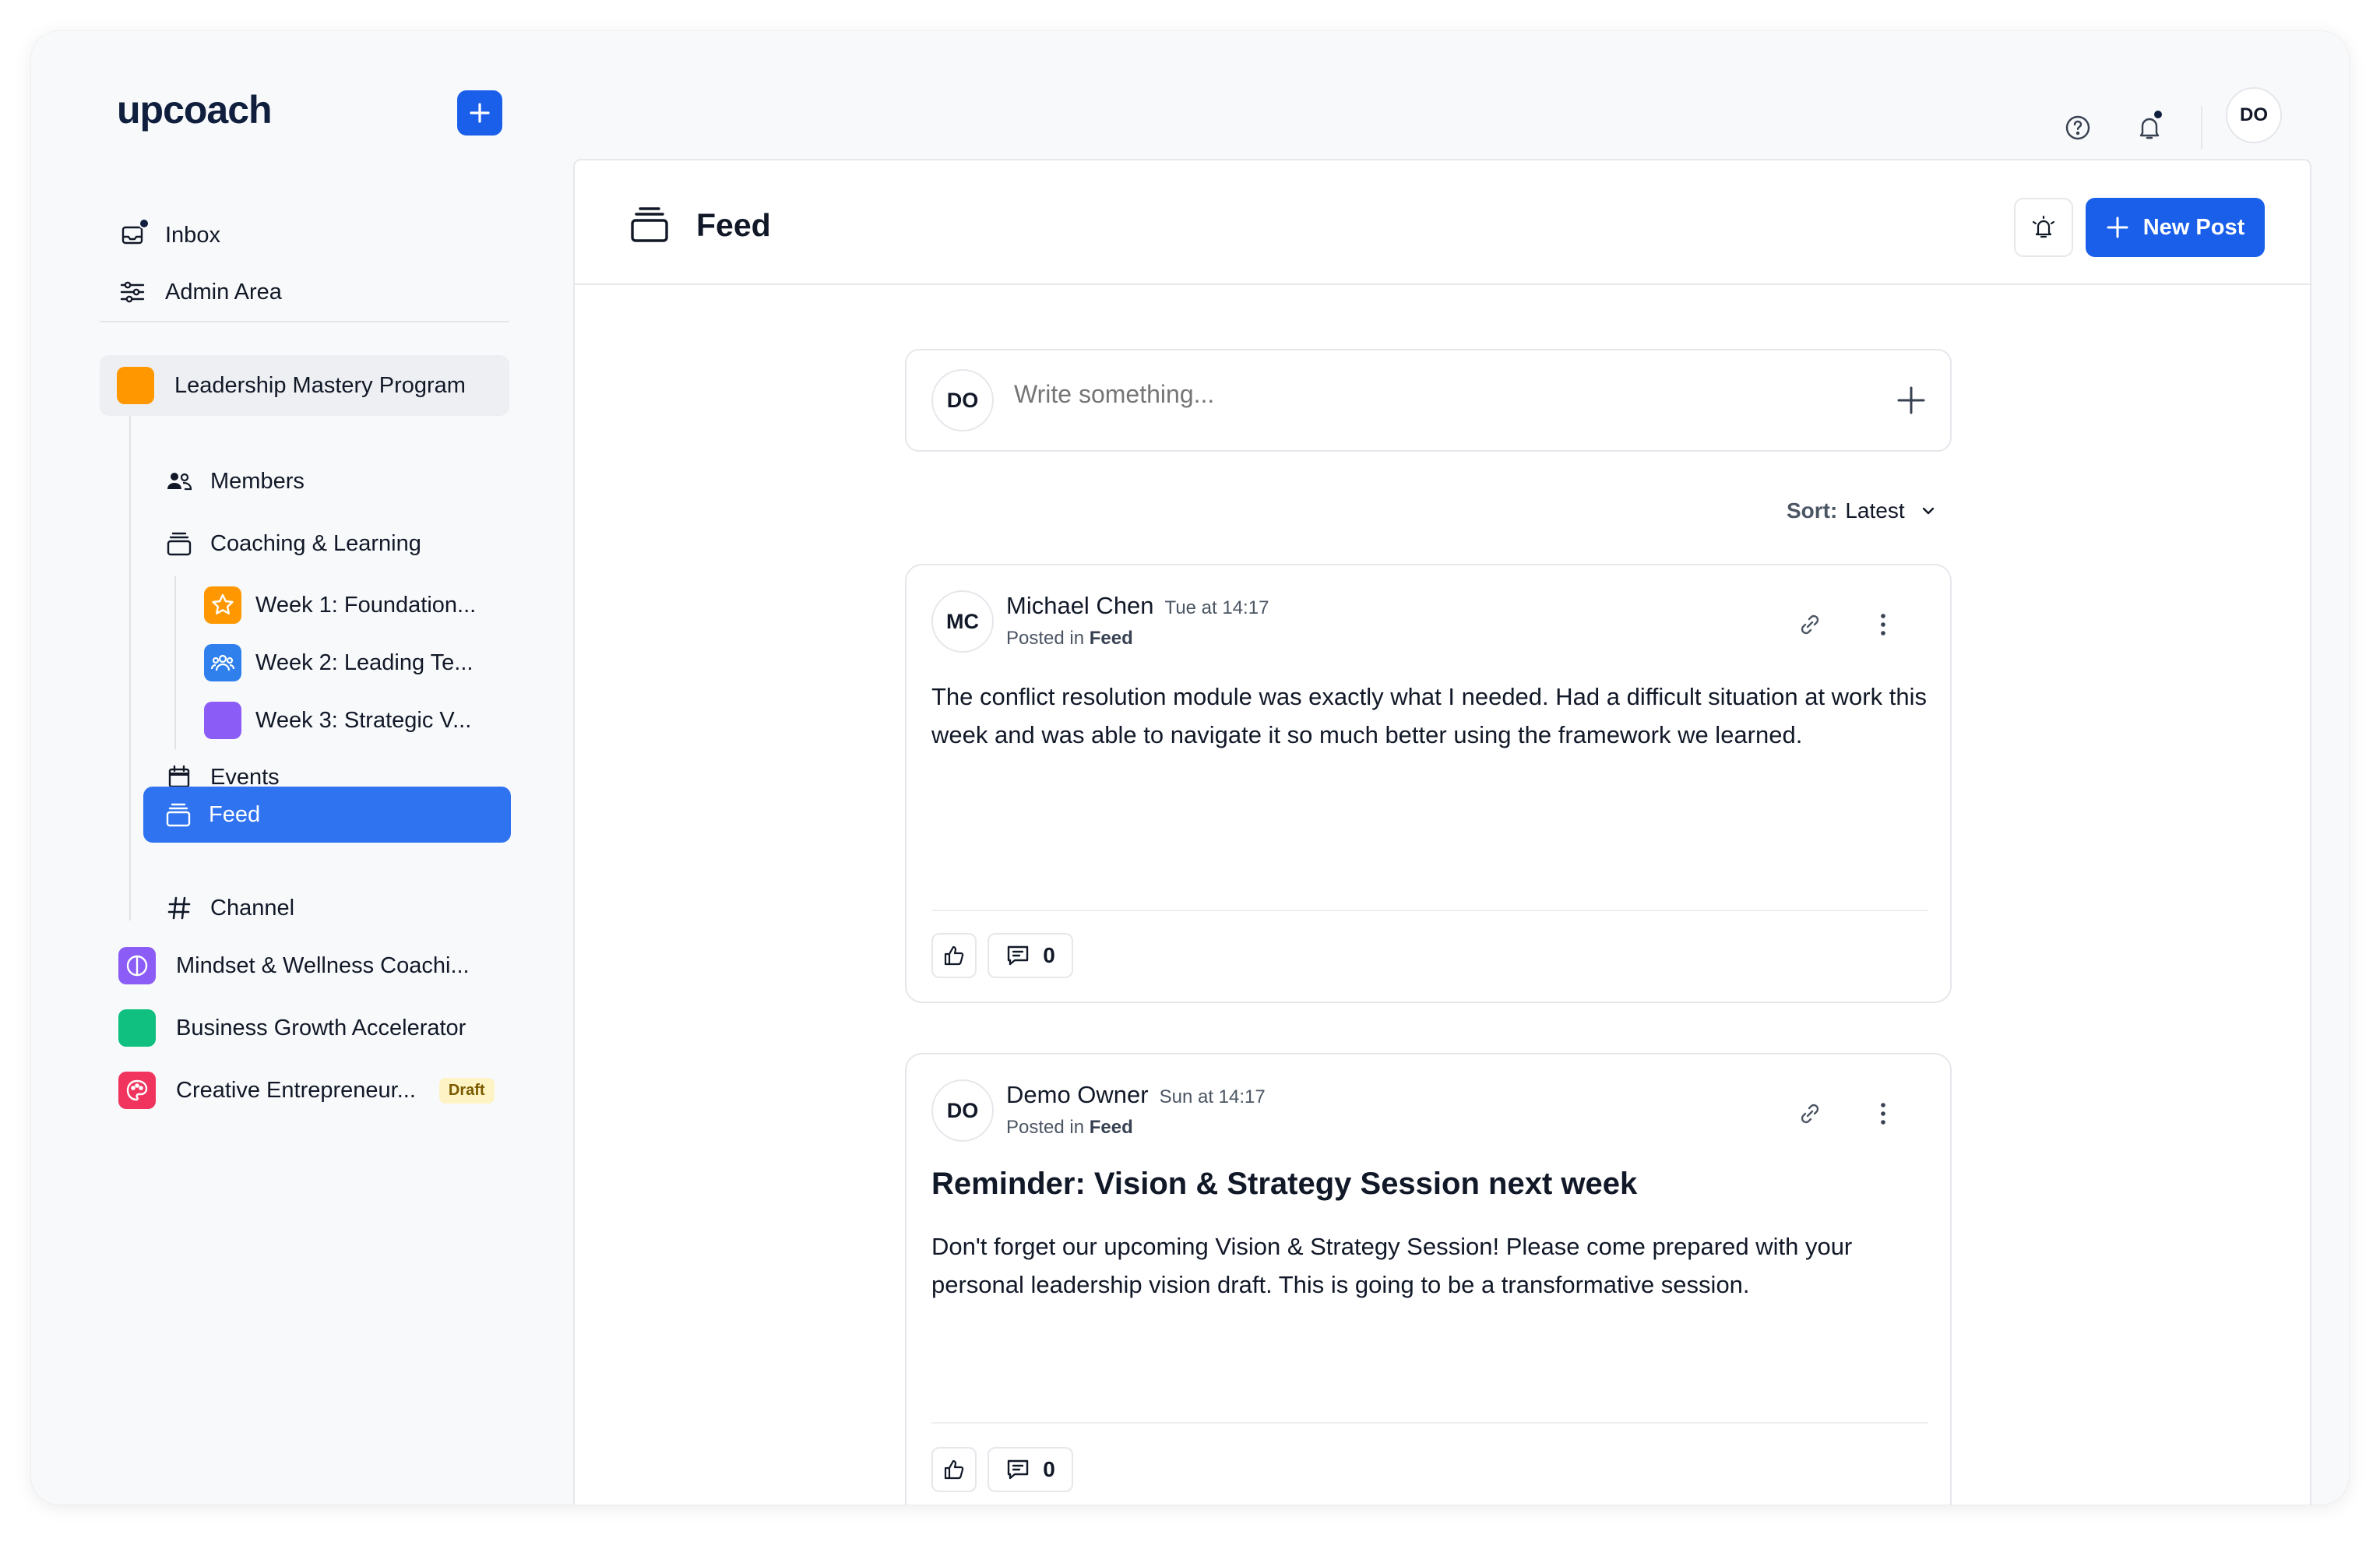 The image size is (2380, 1542). Describe the element at coordinates (137, 1090) in the screenshot. I see `palette-icon` at that location.